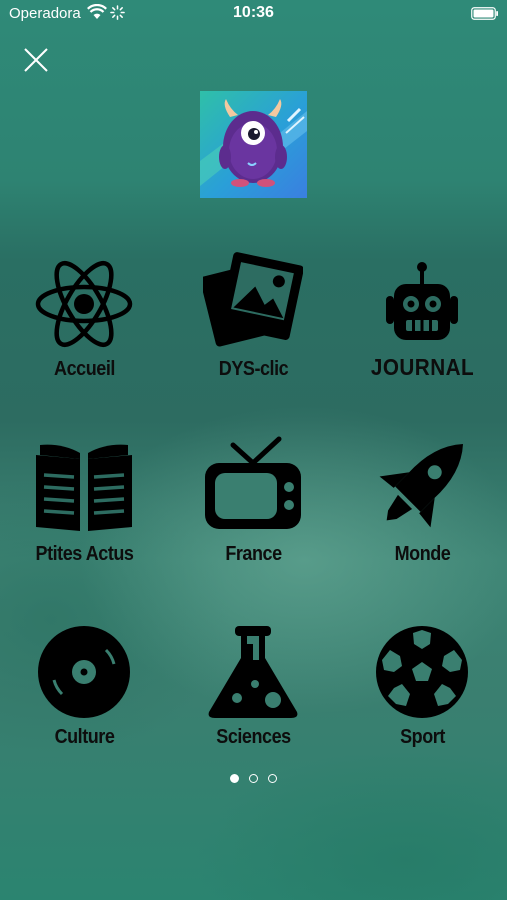 This screenshot has height=900, width=507. What do you see at coordinates (253, 737) in the screenshot?
I see `tile-label: Sciences` at bounding box center [253, 737].